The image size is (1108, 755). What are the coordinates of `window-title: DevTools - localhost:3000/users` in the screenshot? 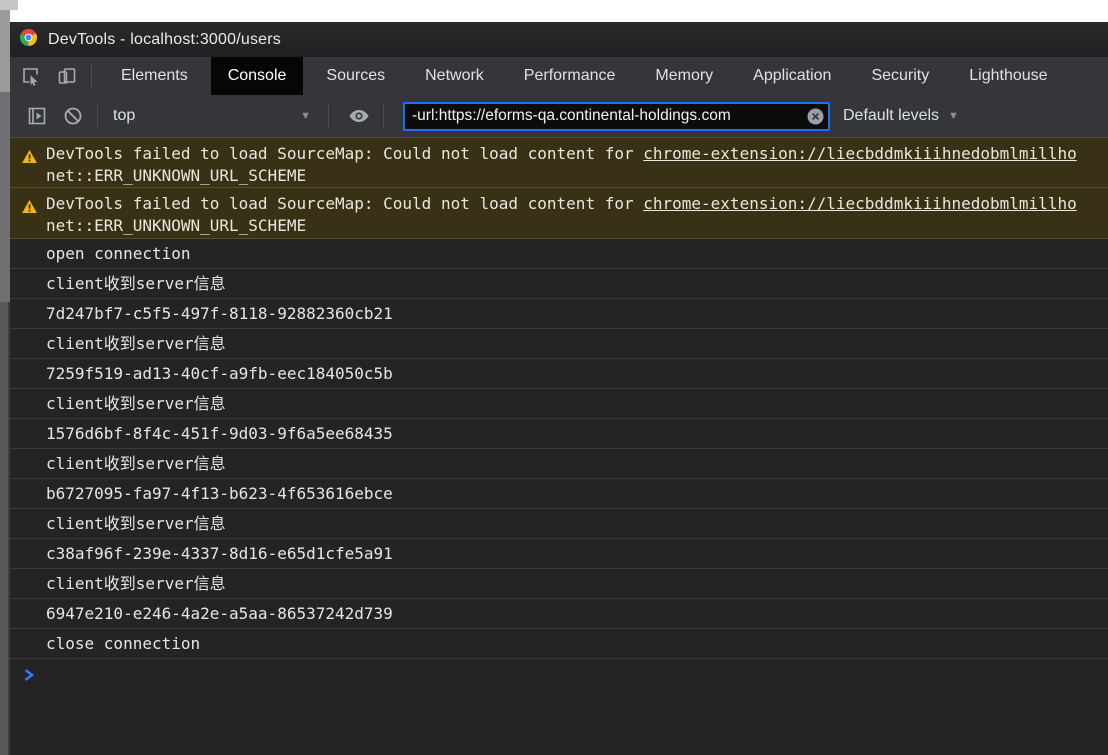 It's located at (164, 39).